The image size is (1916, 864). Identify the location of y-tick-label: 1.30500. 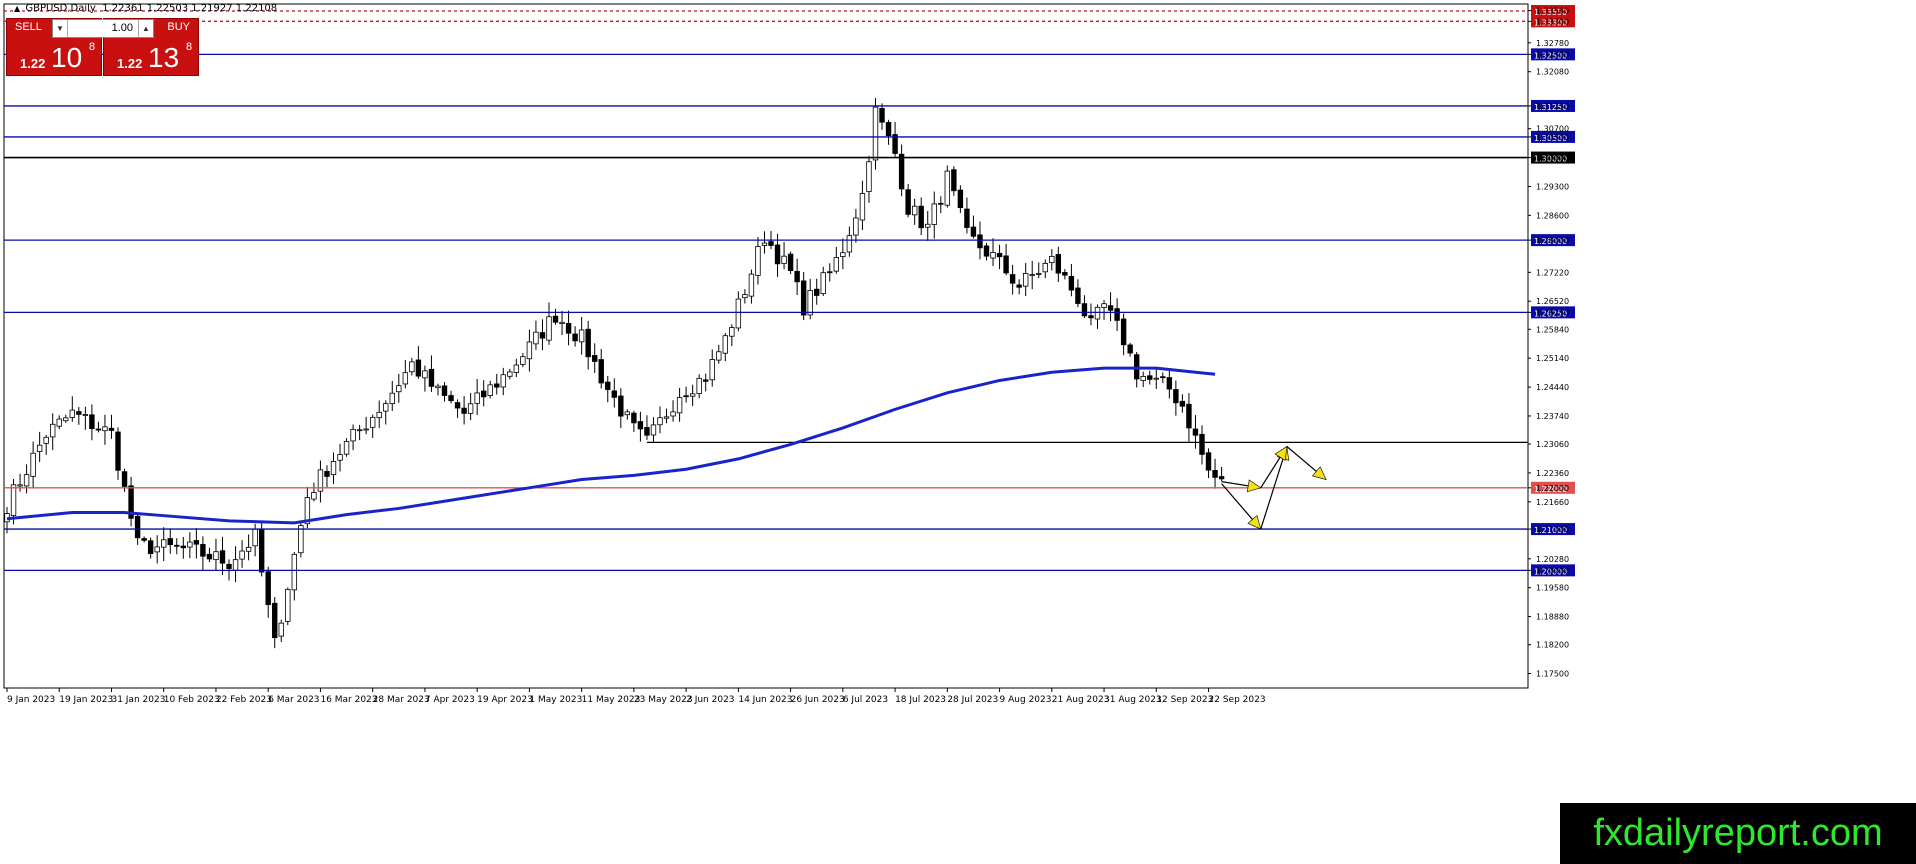
(1552, 137).